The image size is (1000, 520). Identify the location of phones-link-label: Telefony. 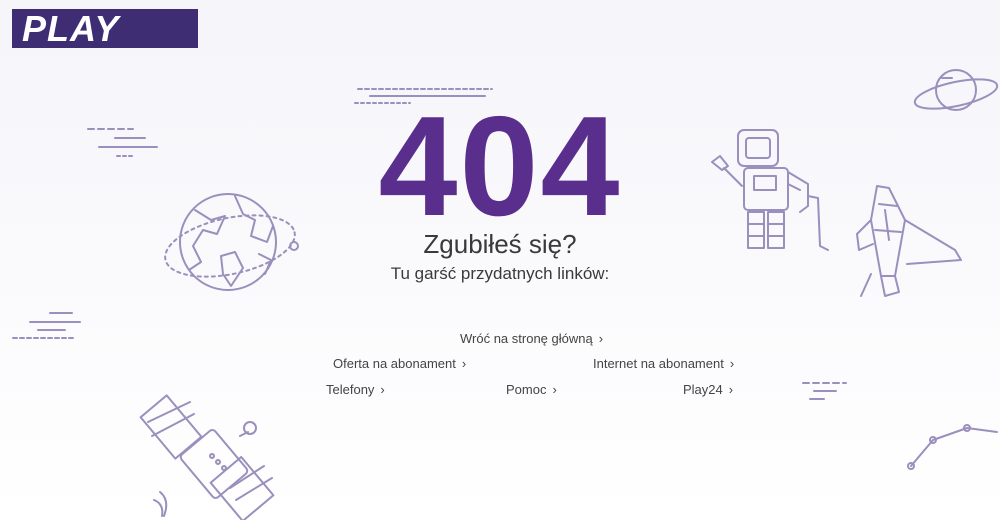
(350, 389).